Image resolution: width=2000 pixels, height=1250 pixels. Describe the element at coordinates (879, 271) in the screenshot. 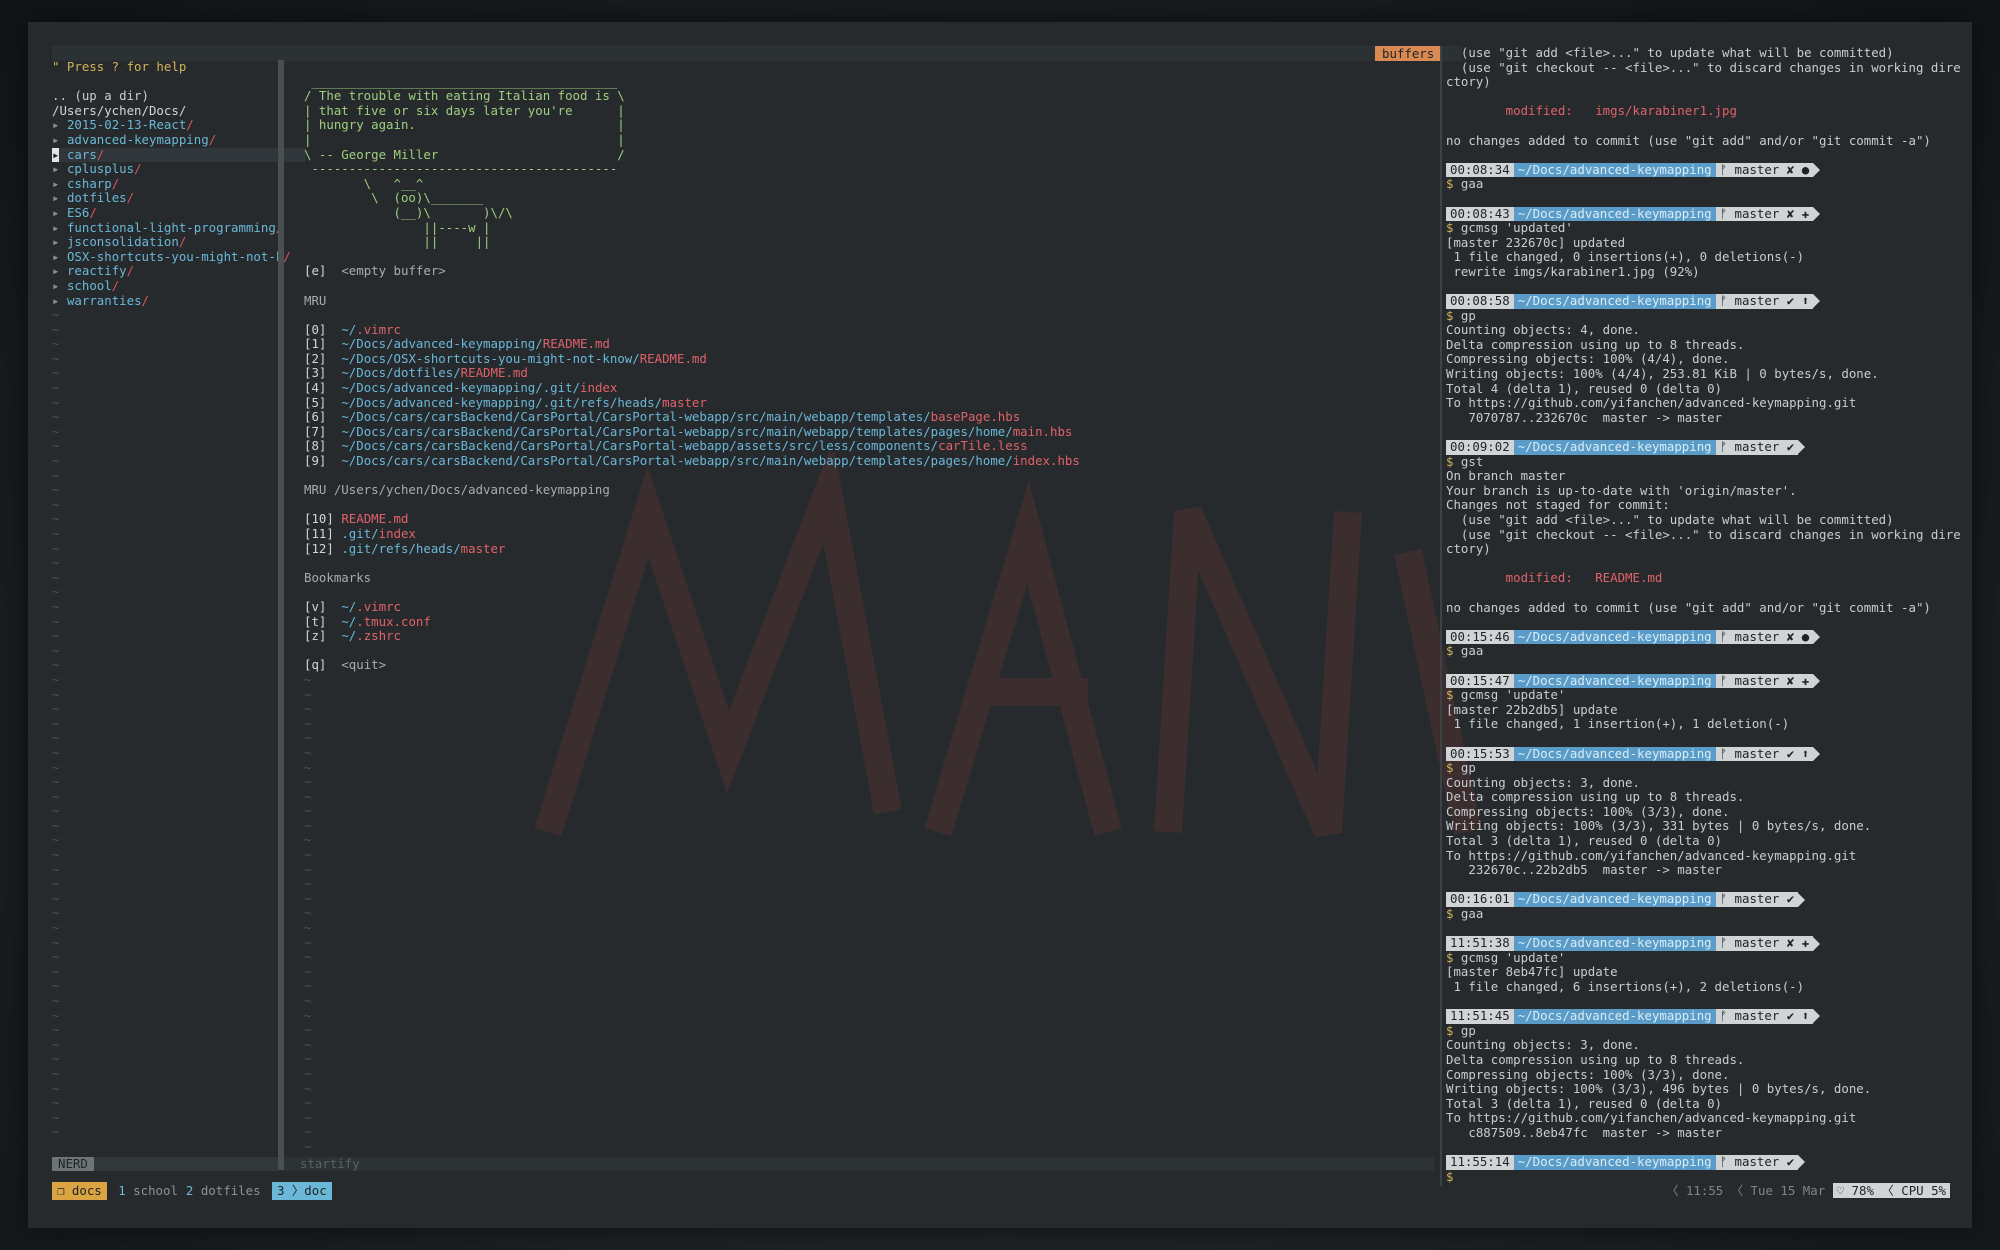

I see `startify-empty-buffer: [e] <empty buffer>` at that location.